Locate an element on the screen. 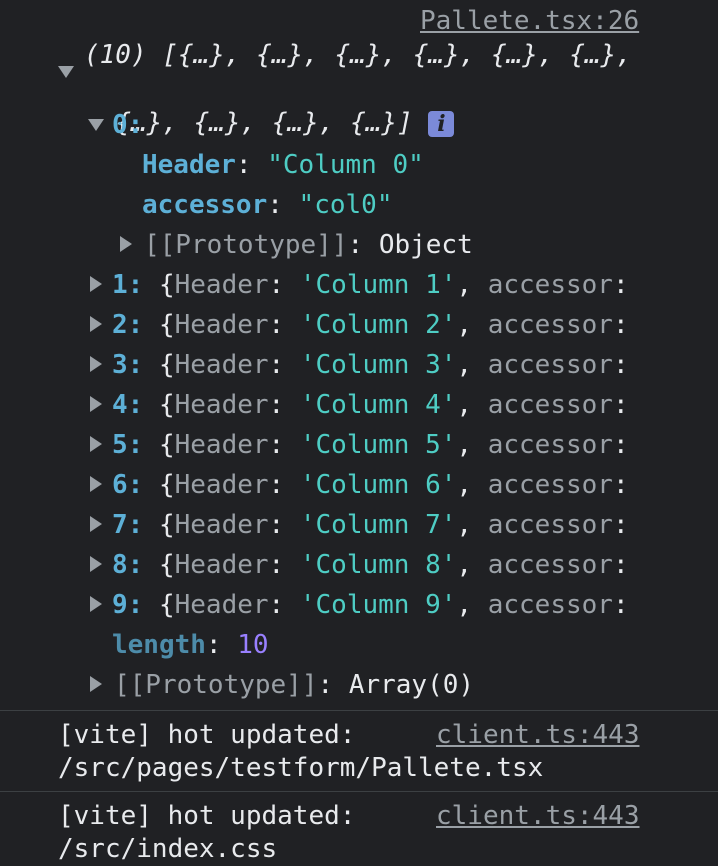 This screenshot has height=866, width=718. item-header-value: 'Column 2' is located at coordinates (378, 325).